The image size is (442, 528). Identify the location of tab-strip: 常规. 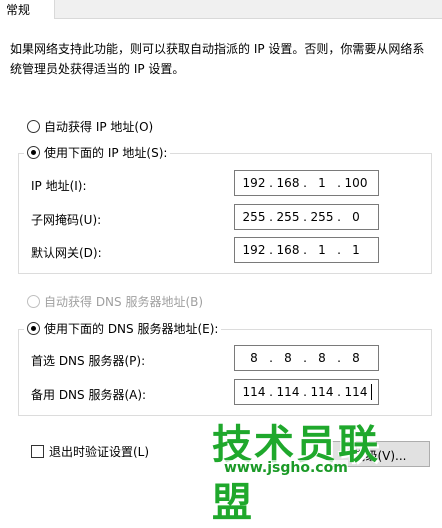
(221, 10).